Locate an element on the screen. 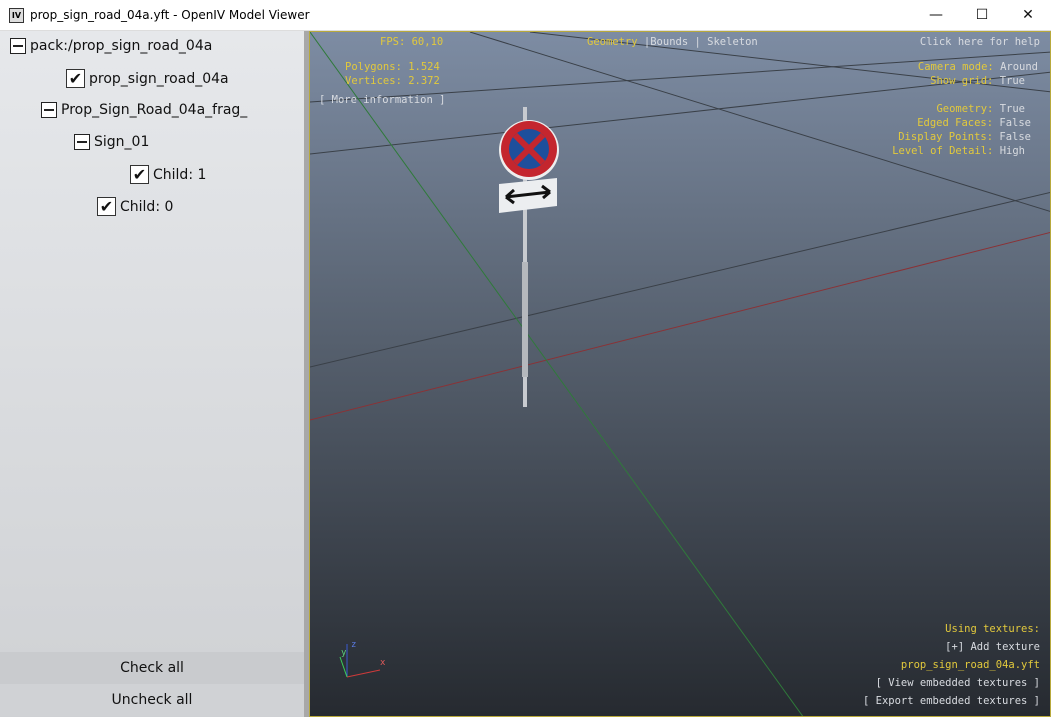 The image size is (1051, 717). tree-node-model: ✔ prop_sign_road_04a is located at coordinates (147, 78).